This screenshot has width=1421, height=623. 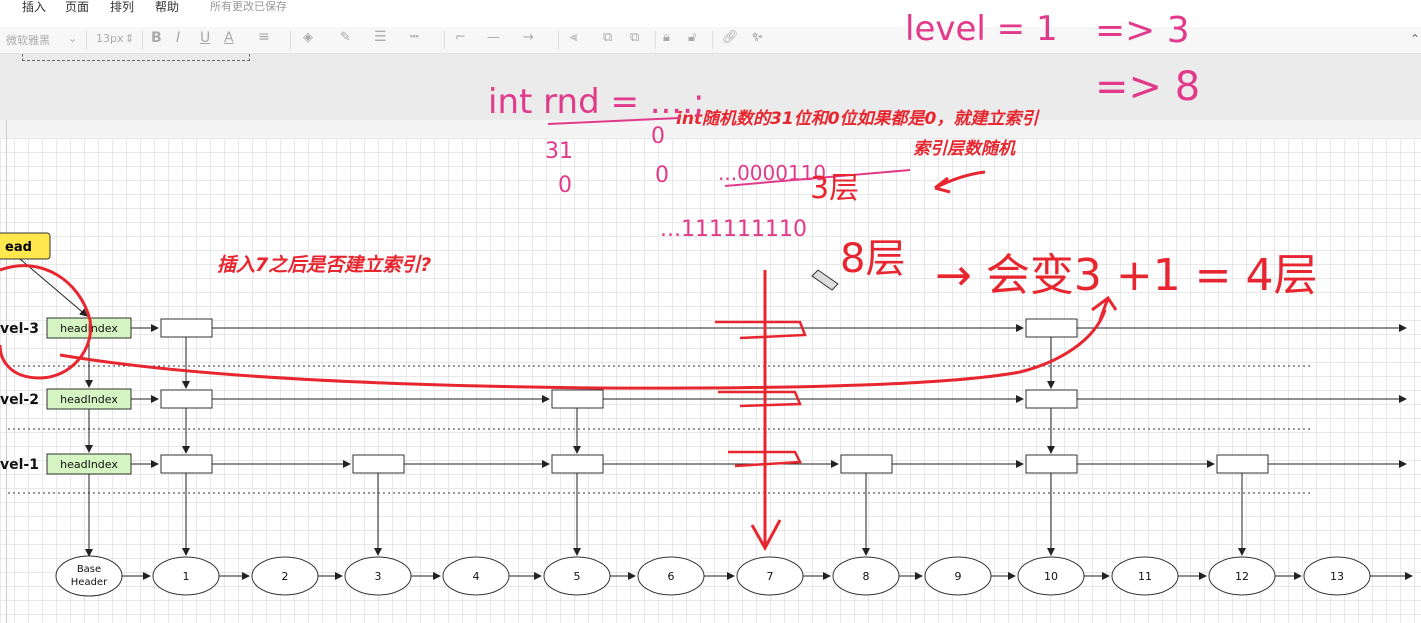 What do you see at coordinates (1337, 576) in the screenshot?
I see `base-node-label: 13` at bounding box center [1337, 576].